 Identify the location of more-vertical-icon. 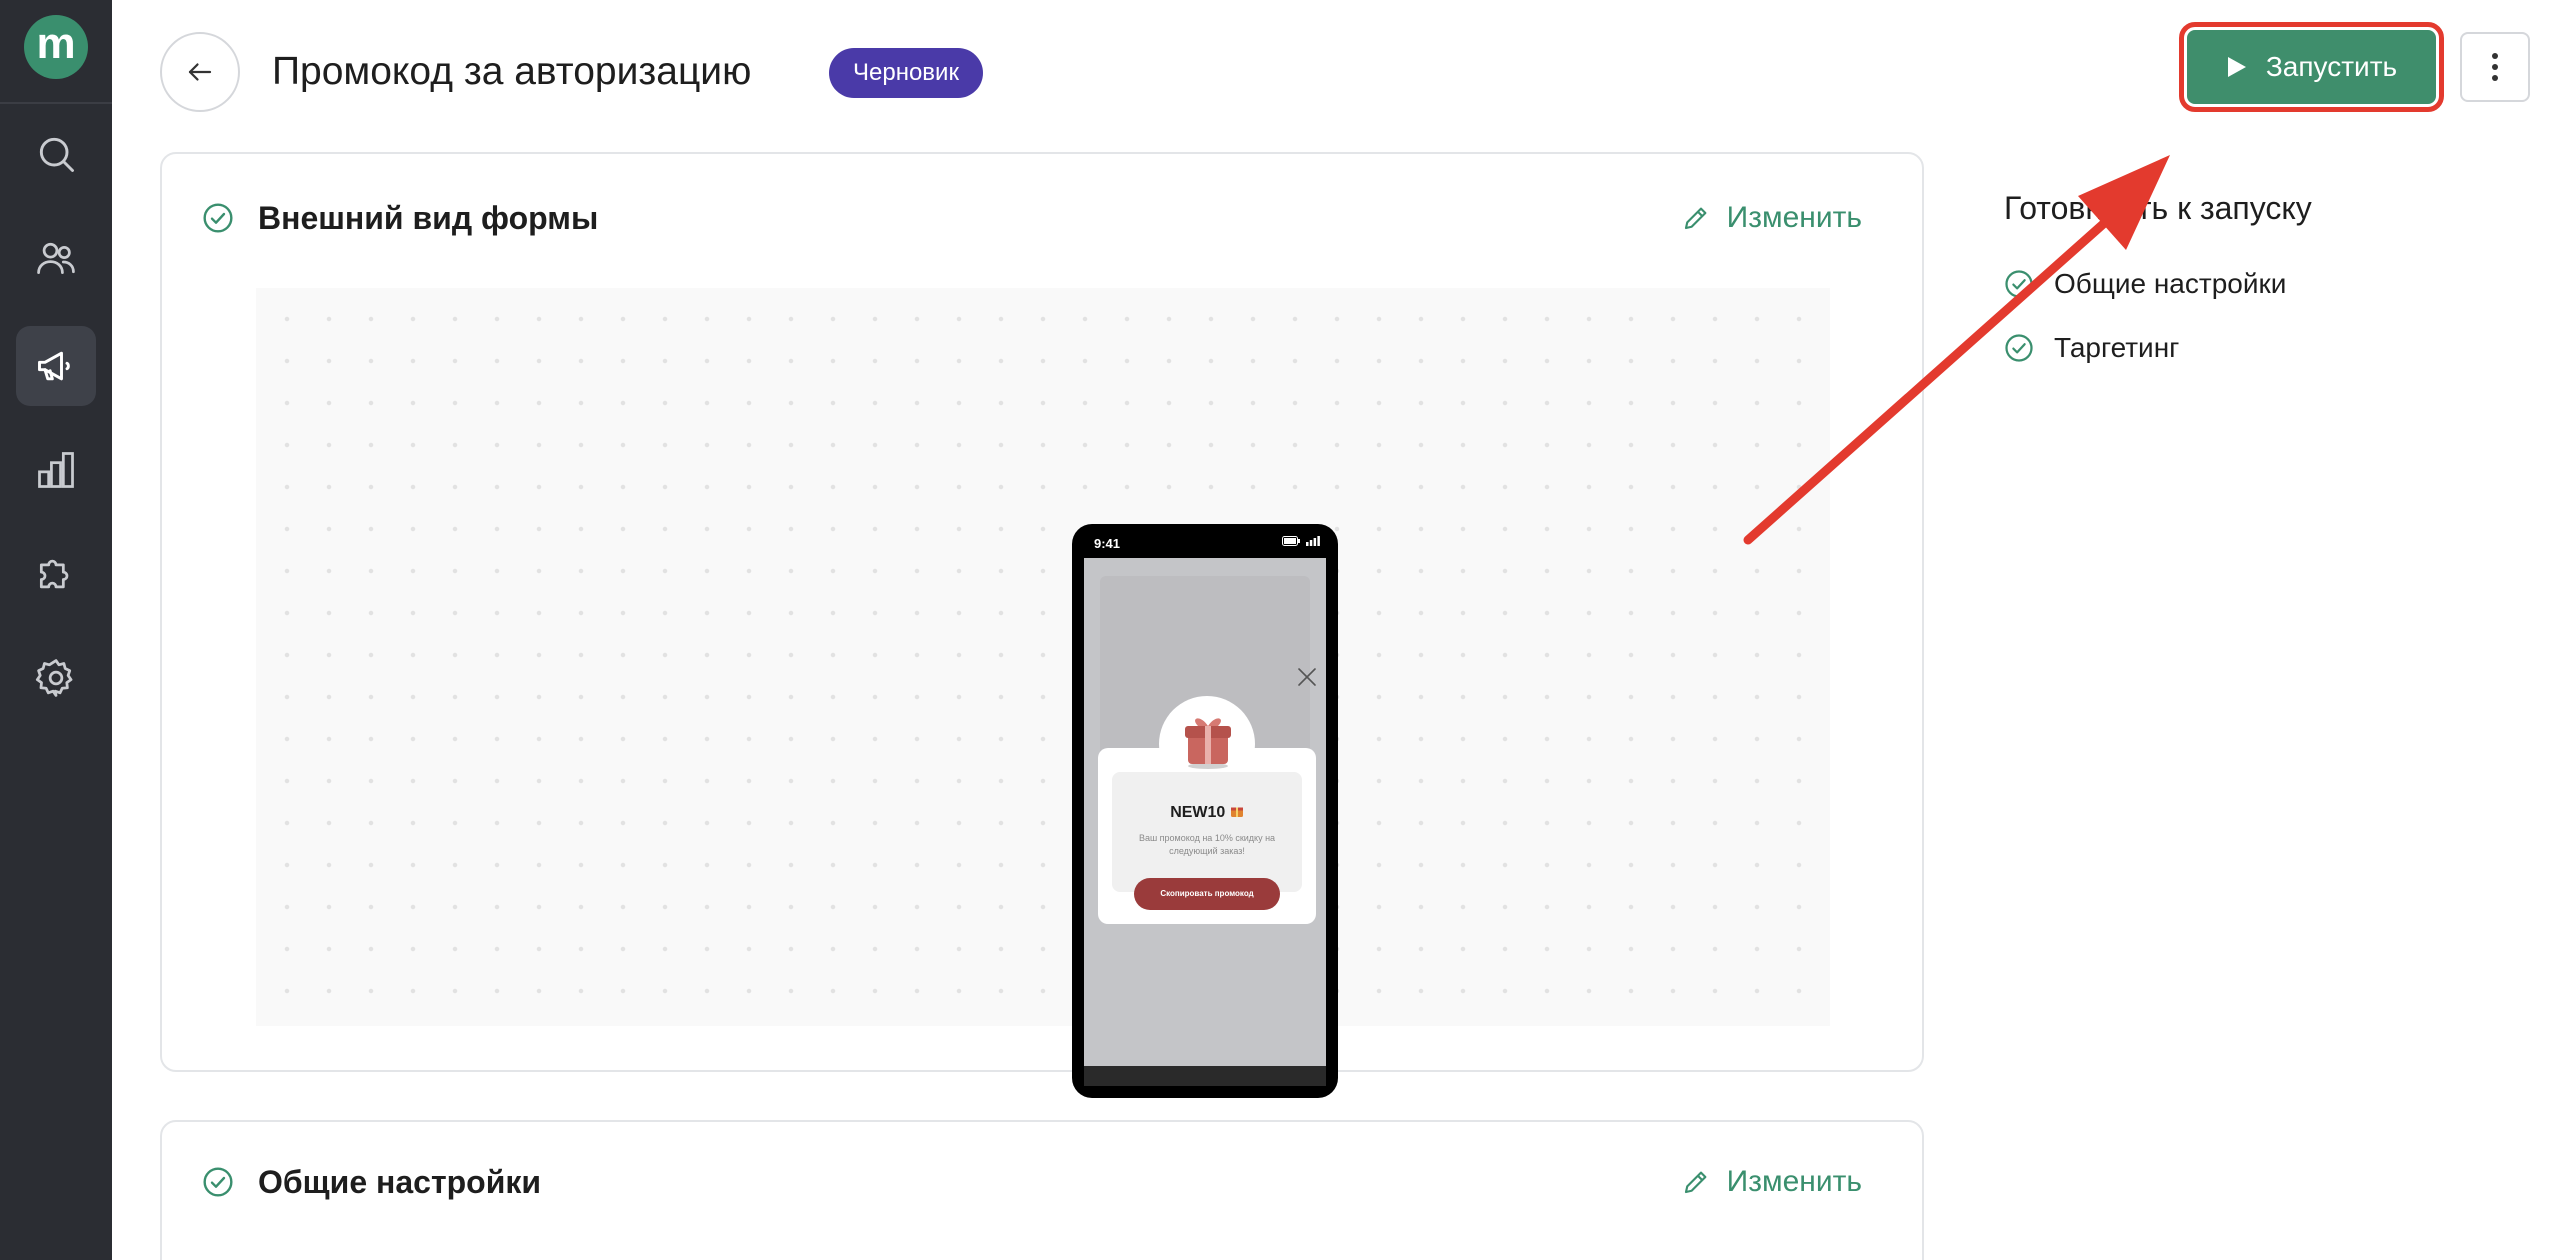
(2495, 67).